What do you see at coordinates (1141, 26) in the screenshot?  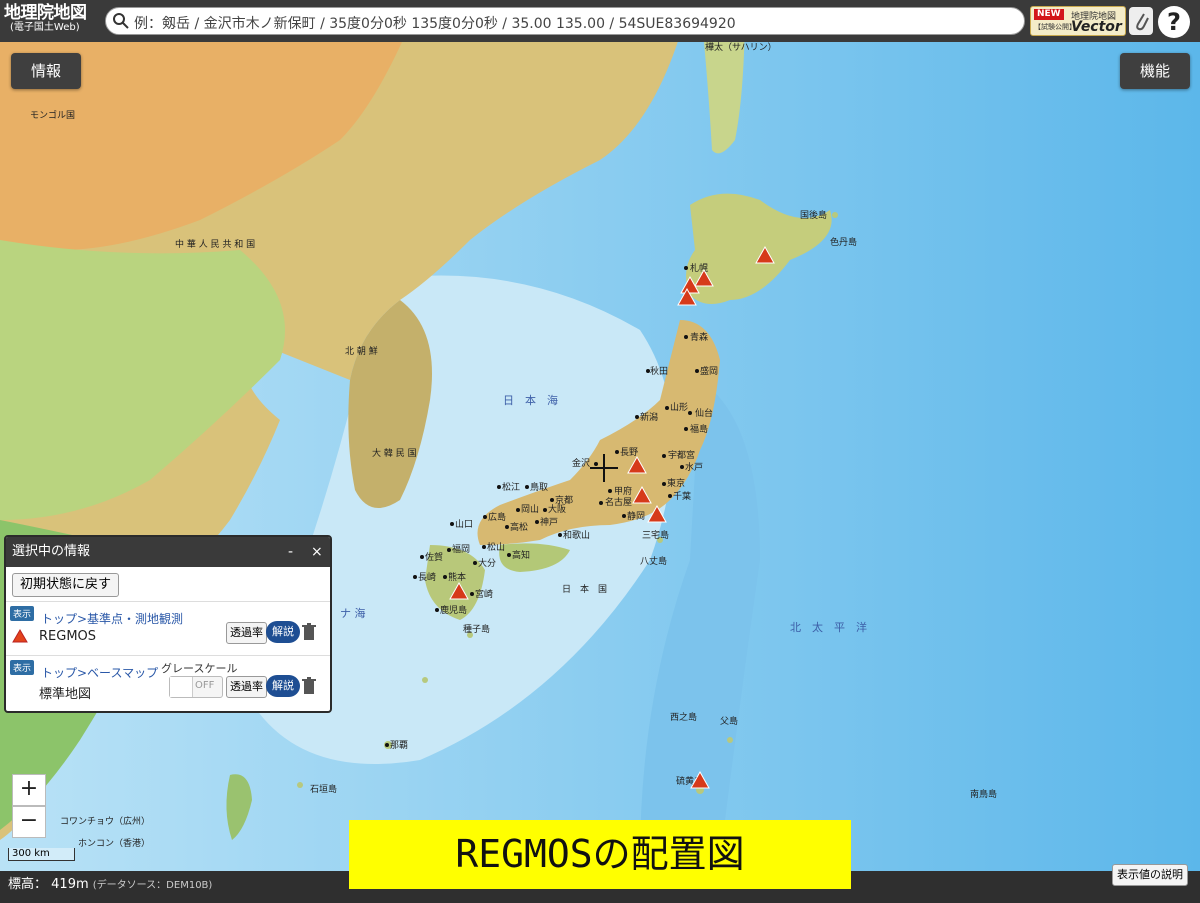 I see `paperclip-icon` at bounding box center [1141, 26].